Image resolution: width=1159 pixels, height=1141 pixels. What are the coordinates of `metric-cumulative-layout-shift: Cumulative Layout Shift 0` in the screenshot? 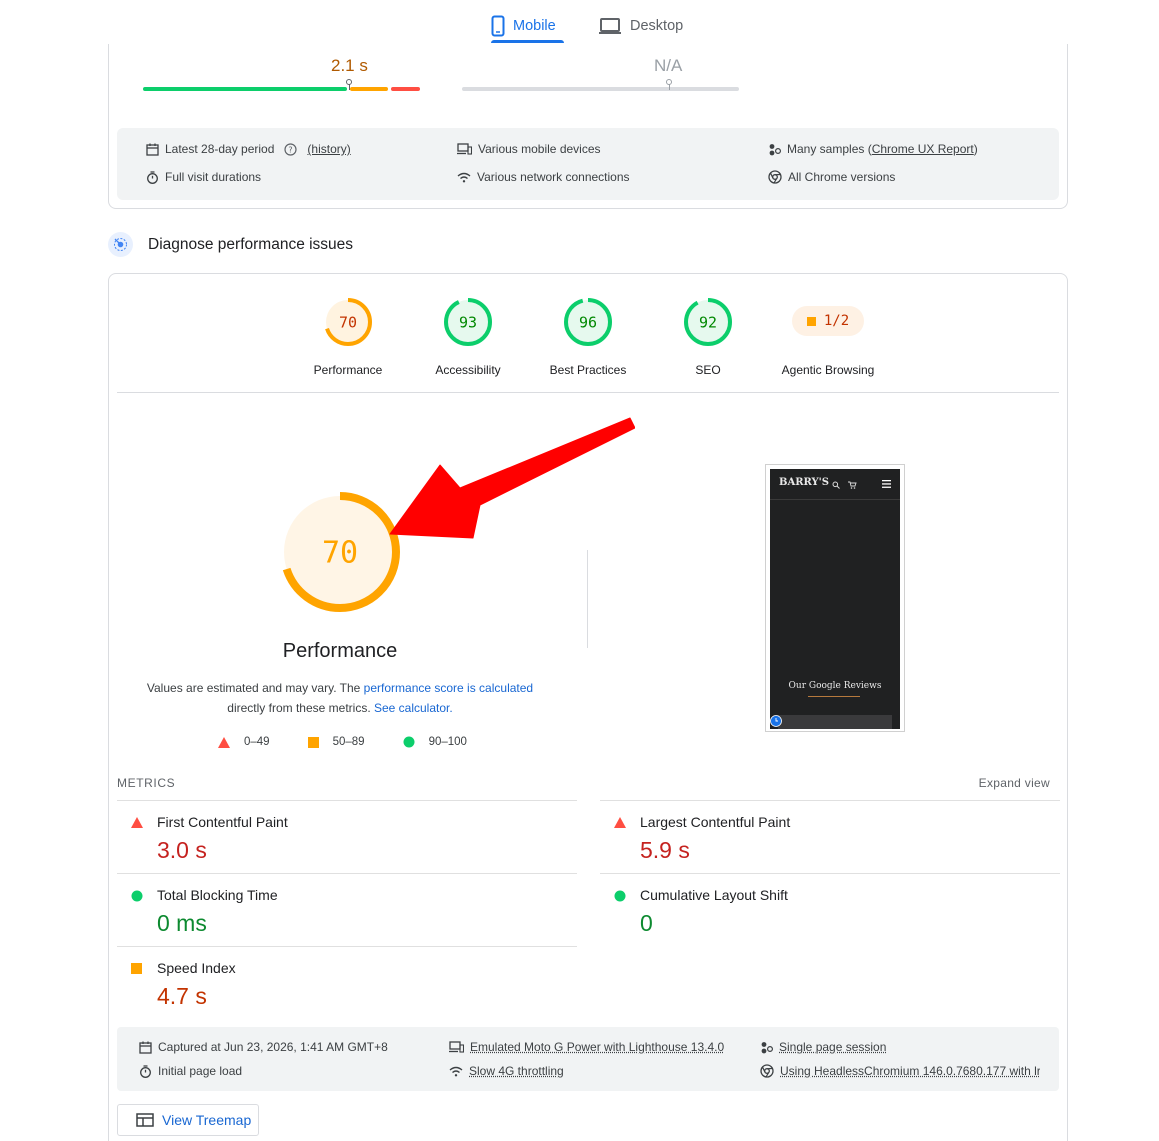 It's located at (830, 909).